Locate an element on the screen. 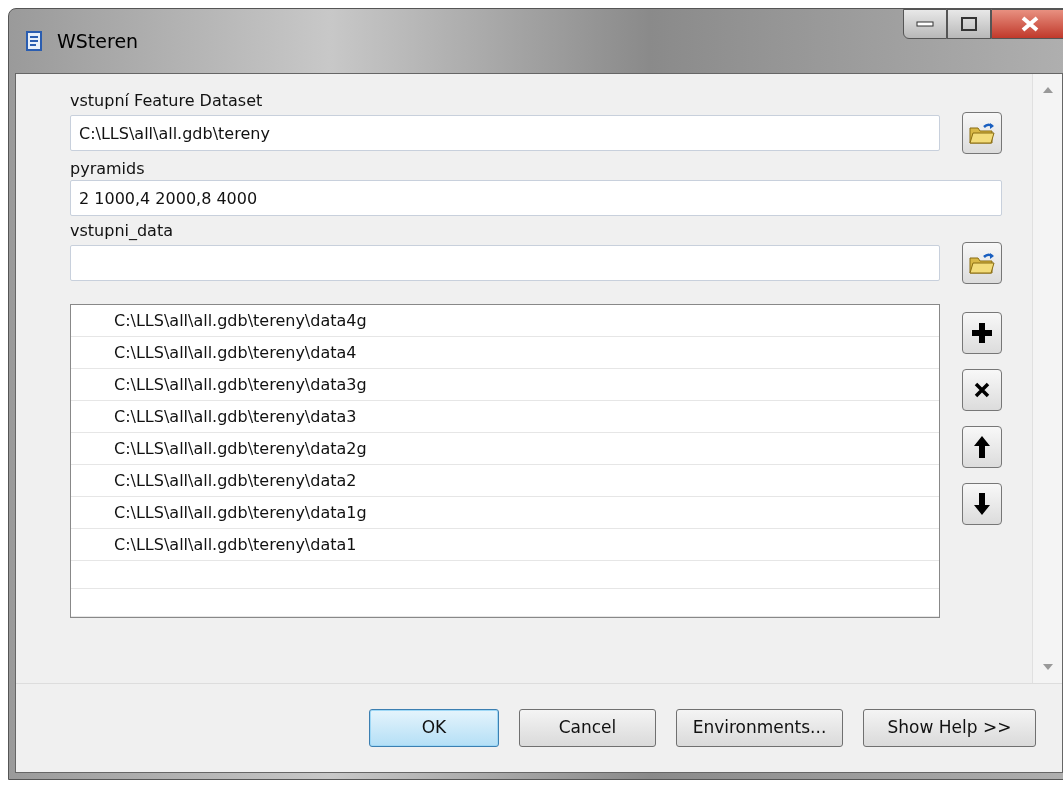  add-button is located at coordinates (982, 333).